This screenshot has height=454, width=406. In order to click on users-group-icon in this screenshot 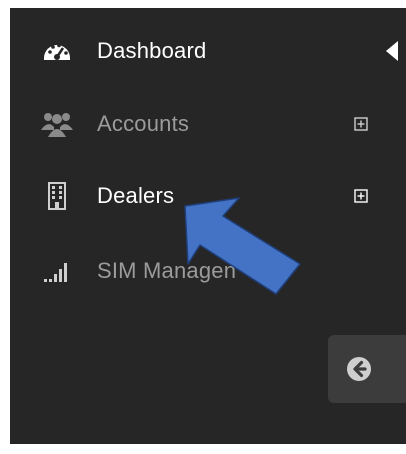, I will do `click(57, 124)`.